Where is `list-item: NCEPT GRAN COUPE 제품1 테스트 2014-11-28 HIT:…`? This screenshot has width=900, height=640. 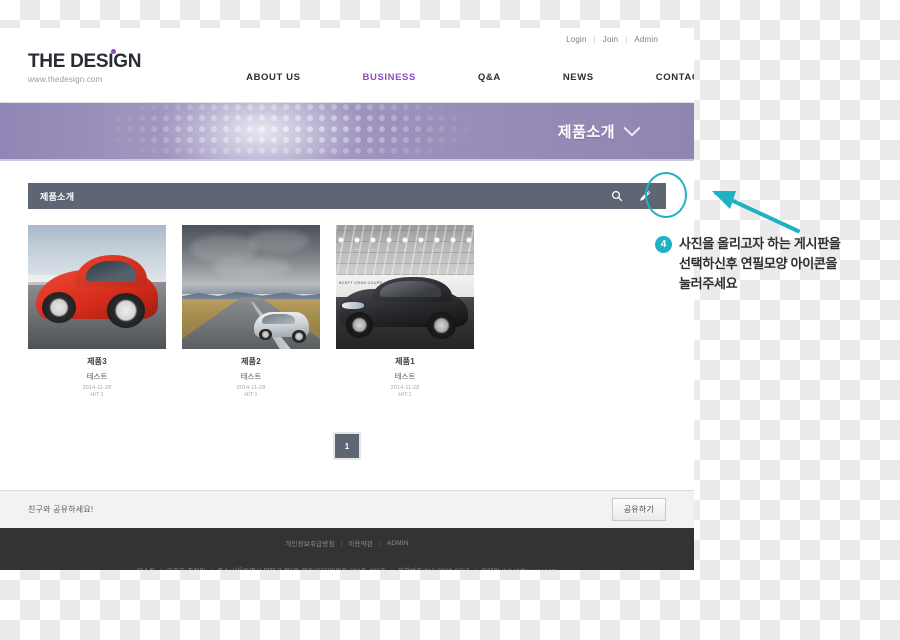
list-item: NCEPT GRAN COUPE 제품1 테스트 2014-11-28 HIT:… is located at coordinates (405, 311).